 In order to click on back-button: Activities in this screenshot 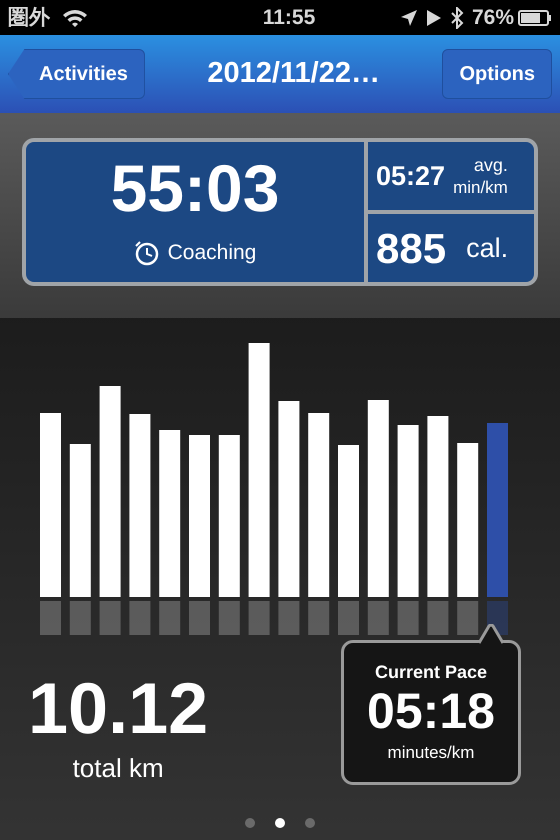, I will do `click(76, 74)`.